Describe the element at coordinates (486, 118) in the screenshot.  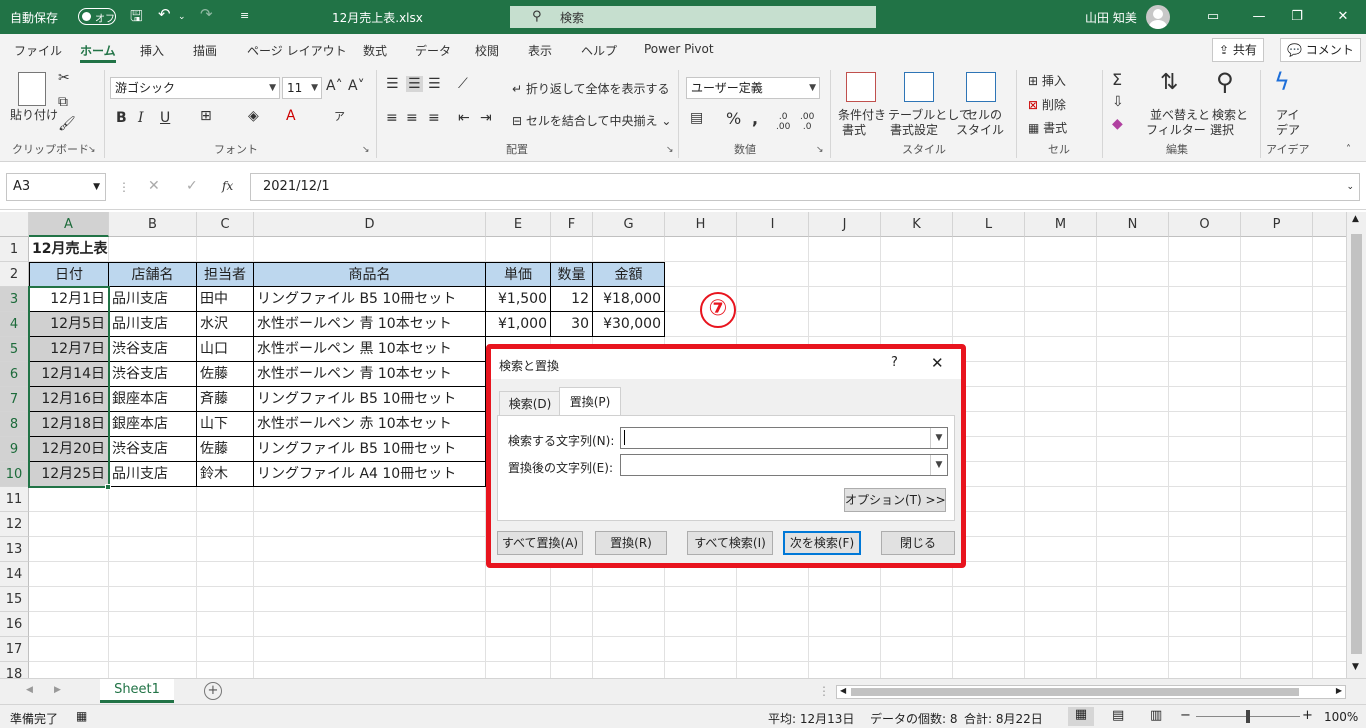
I see `increase-indent-icon: ⇥` at that location.